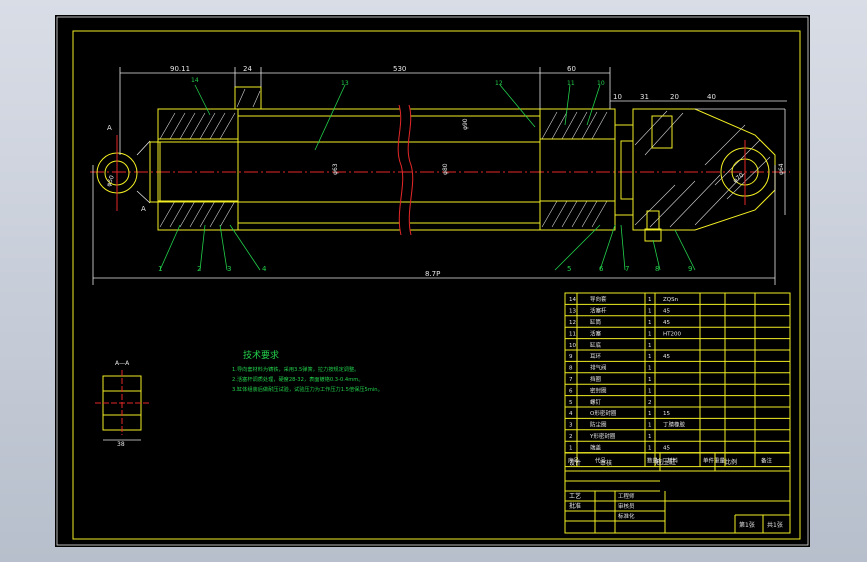  What do you see at coordinates (714, 461) in the screenshot?
I see `table-header-weight: 单件重量` at bounding box center [714, 461].